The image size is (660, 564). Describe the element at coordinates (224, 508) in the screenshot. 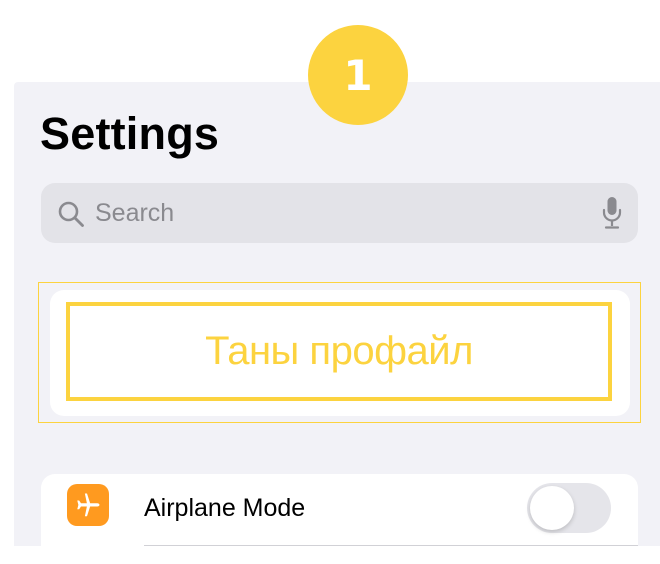

I see `settings-row-label: Airplane Mode` at that location.